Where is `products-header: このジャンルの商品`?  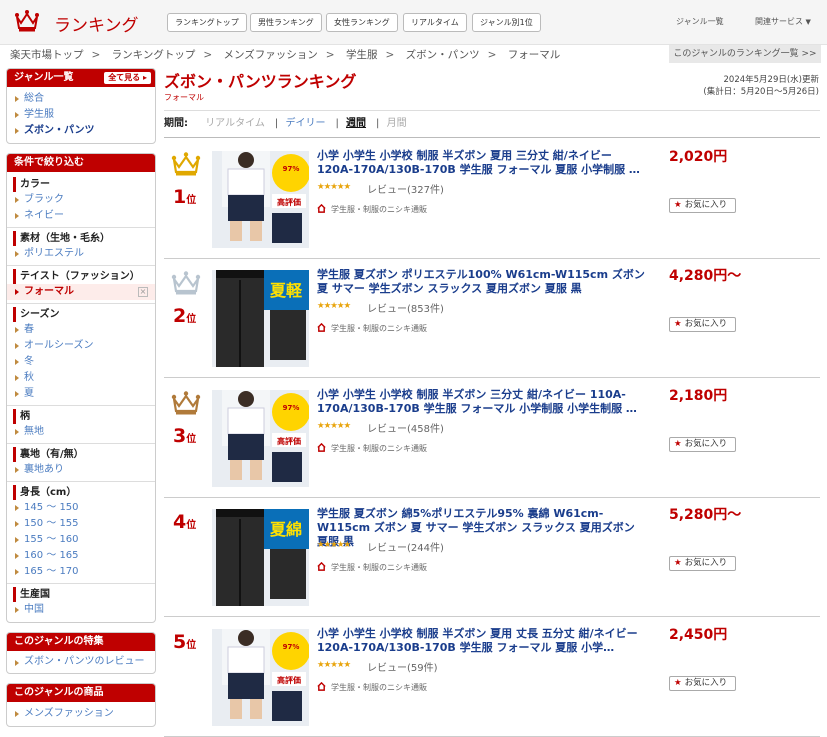
products-header: このジャンルの商品 is located at coordinates (81, 693).